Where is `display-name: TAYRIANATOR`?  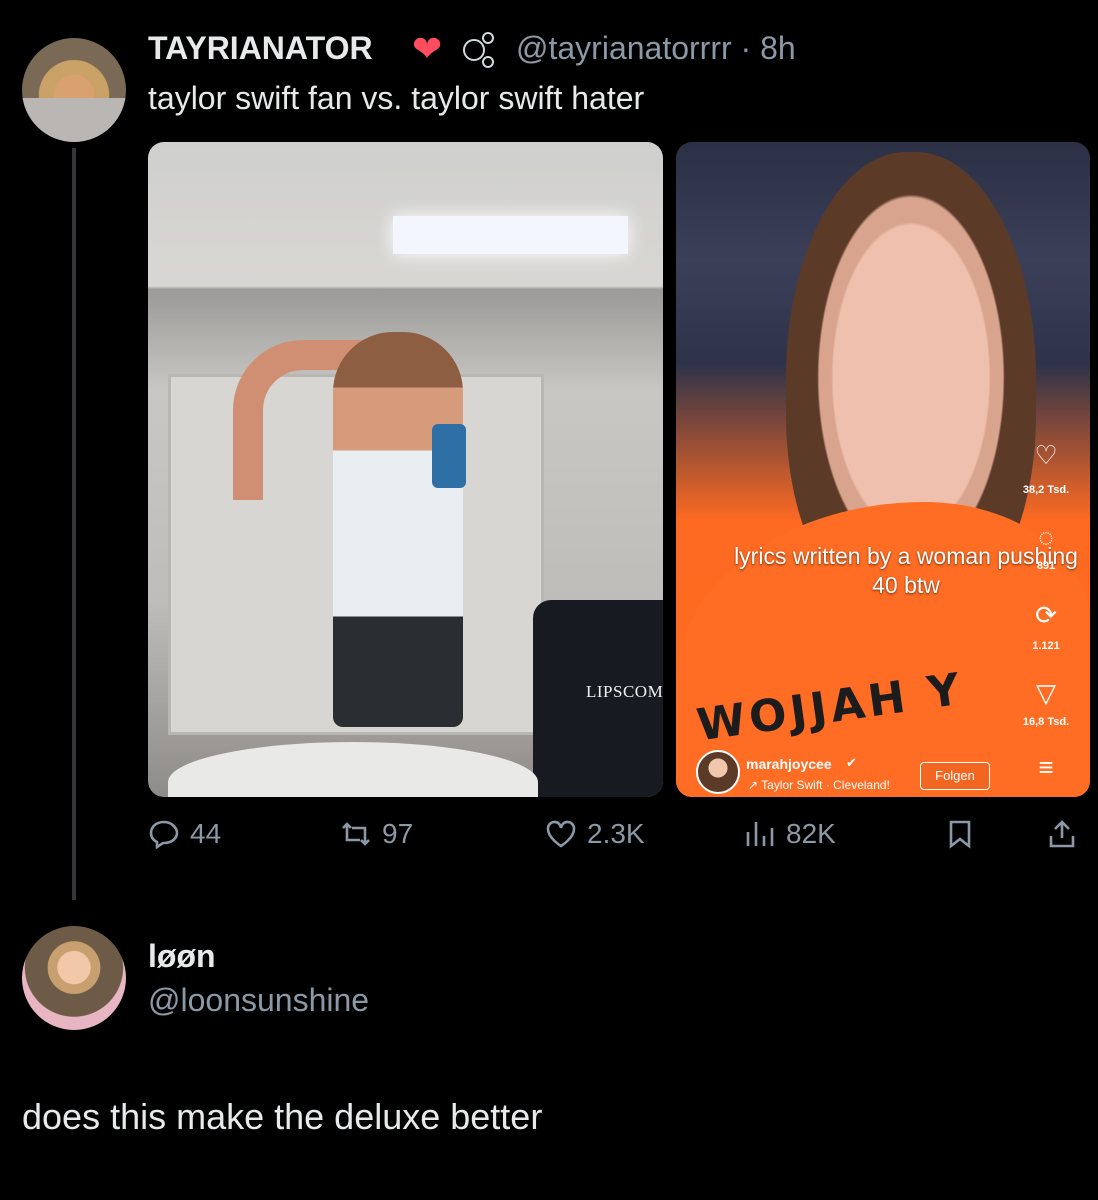 display-name: TAYRIANATOR is located at coordinates (260, 48).